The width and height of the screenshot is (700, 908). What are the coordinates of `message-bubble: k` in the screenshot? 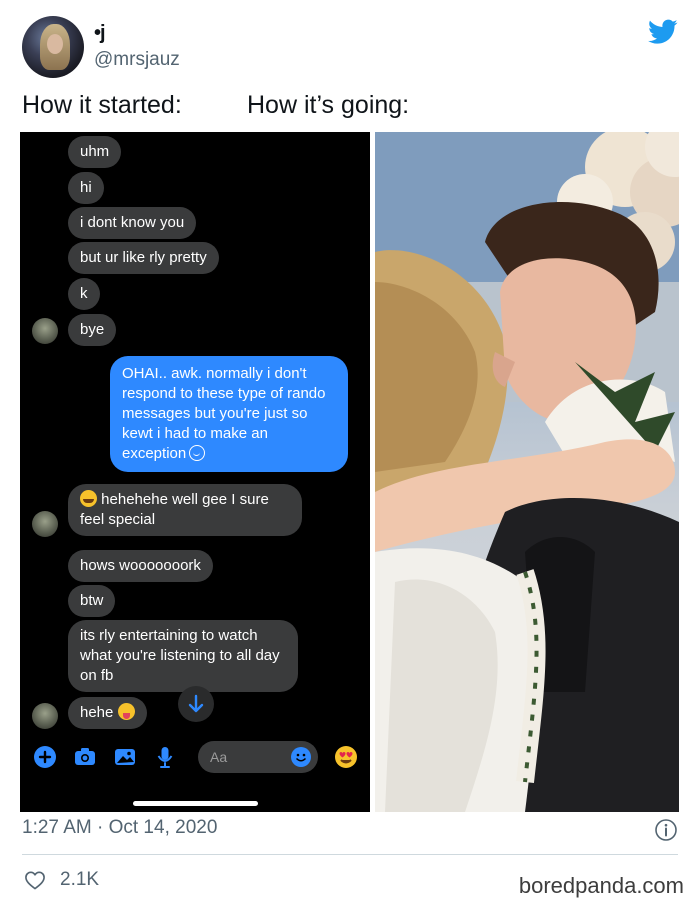 It's located at (84, 294).